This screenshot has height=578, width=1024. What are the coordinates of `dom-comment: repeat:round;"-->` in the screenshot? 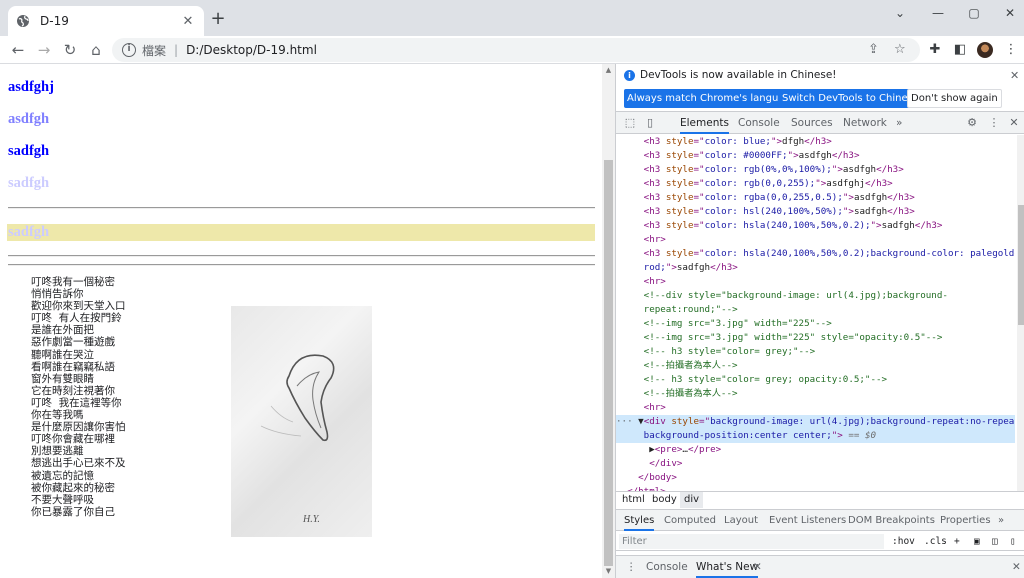 It's located at (815, 310).